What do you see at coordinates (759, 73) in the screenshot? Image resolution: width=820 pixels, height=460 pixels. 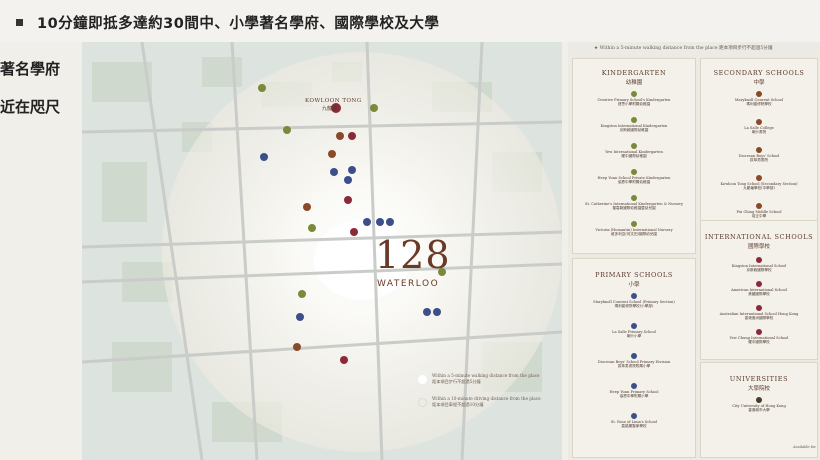 I see `secondary-title: SECONDARY SCHOOLS` at bounding box center [759, 73].